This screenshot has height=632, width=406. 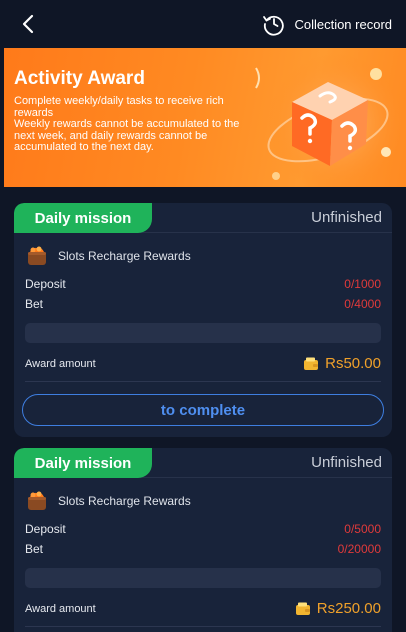 What do you see at coordinates (203, 24) in the screenshot?
I see `top-bar: Collection record` at bounding box center [203, 24].